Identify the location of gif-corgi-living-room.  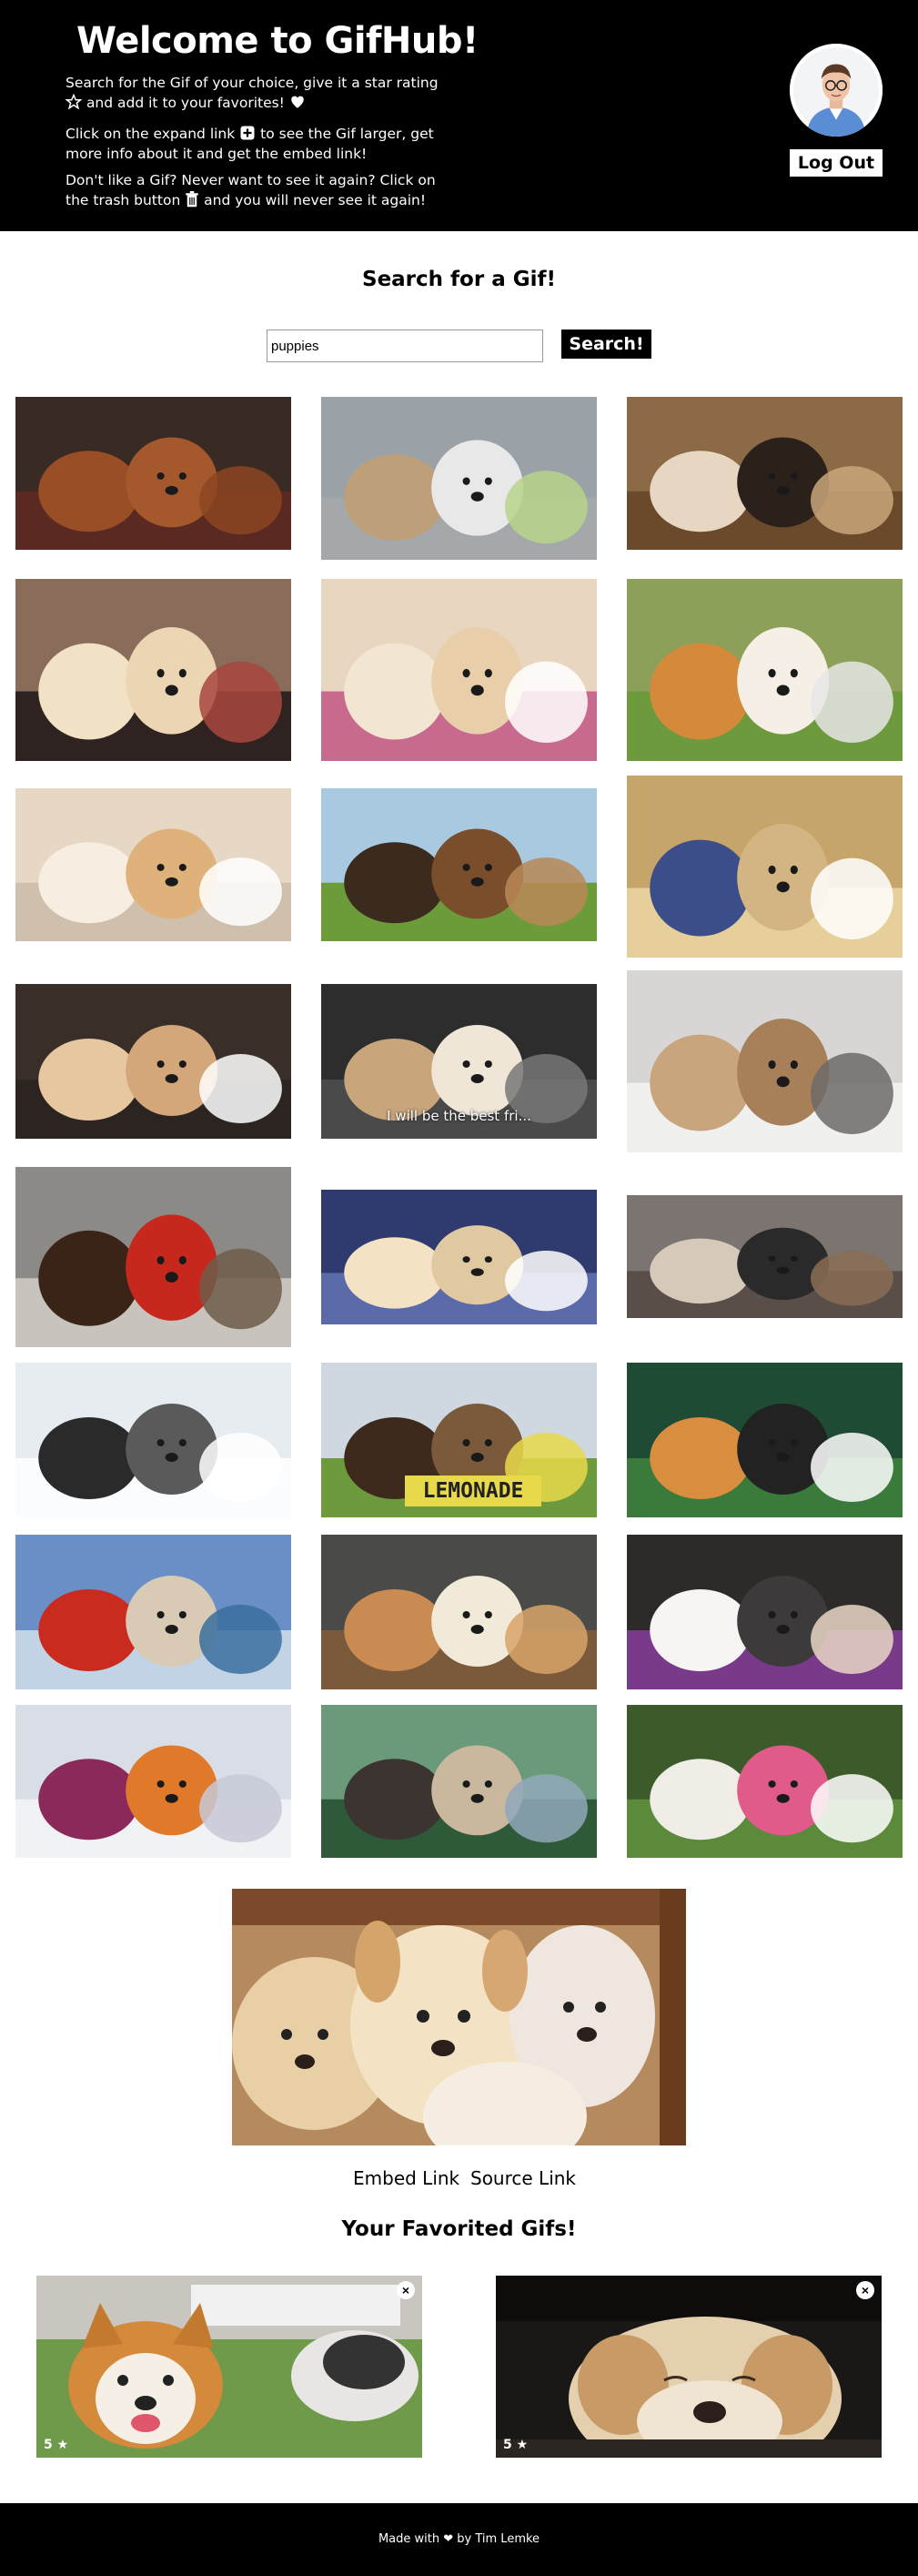
(153, 1257).